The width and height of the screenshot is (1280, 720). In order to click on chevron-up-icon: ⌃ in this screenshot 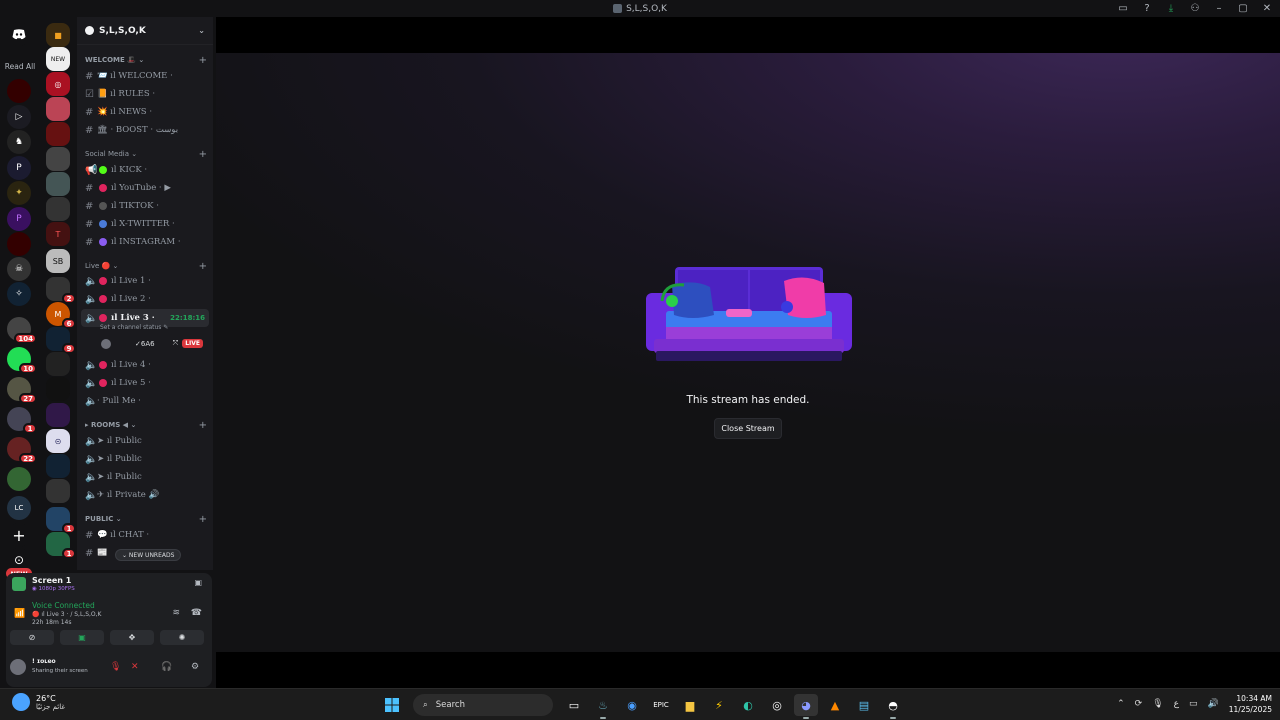, I will do `click(1121, 704)`.